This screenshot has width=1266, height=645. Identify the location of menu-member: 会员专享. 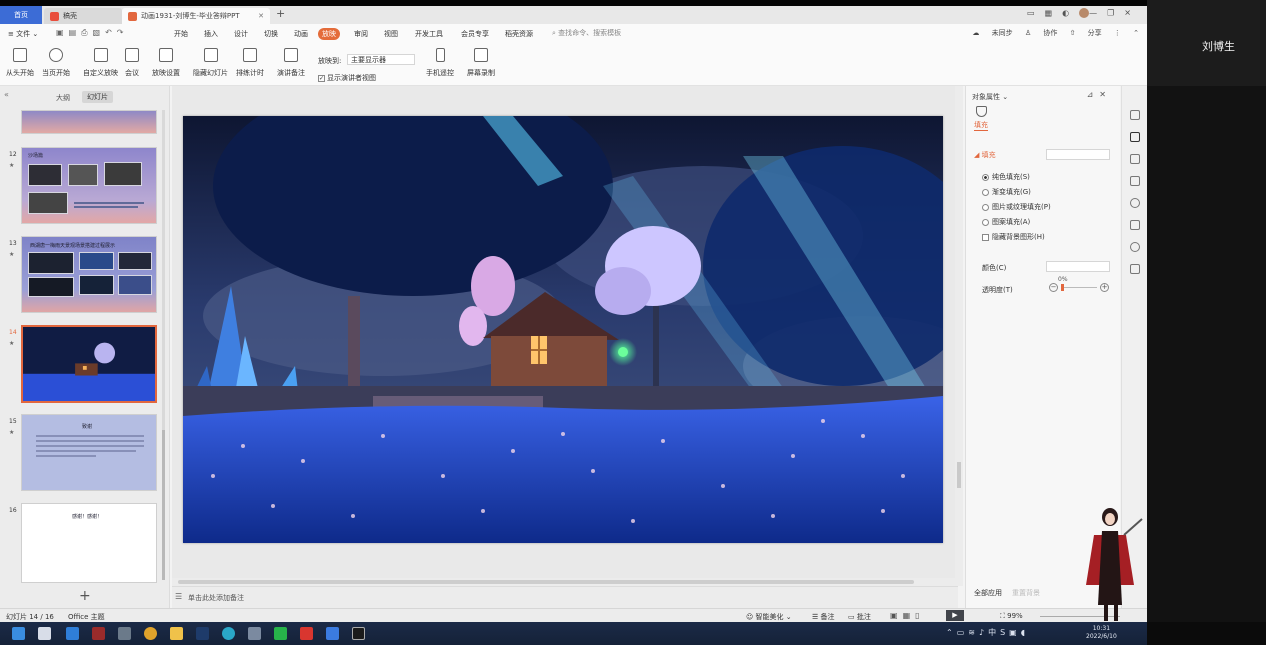
(475, 34).